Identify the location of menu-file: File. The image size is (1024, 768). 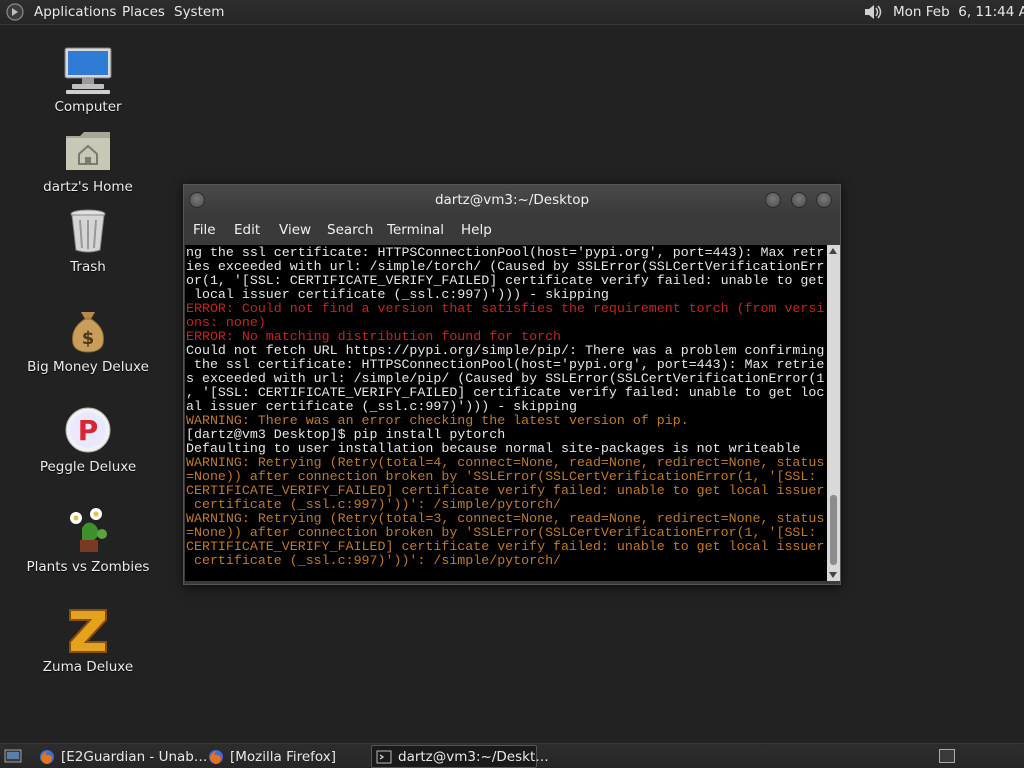
(204, 230).